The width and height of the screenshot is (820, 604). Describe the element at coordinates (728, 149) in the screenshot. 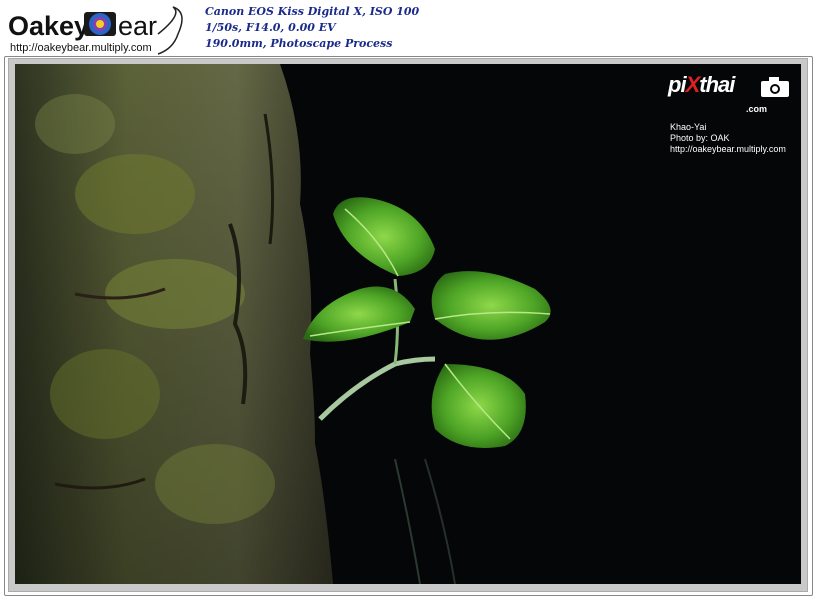

I see `watermark-url: http://oakeybear.multiply.com` at that location.